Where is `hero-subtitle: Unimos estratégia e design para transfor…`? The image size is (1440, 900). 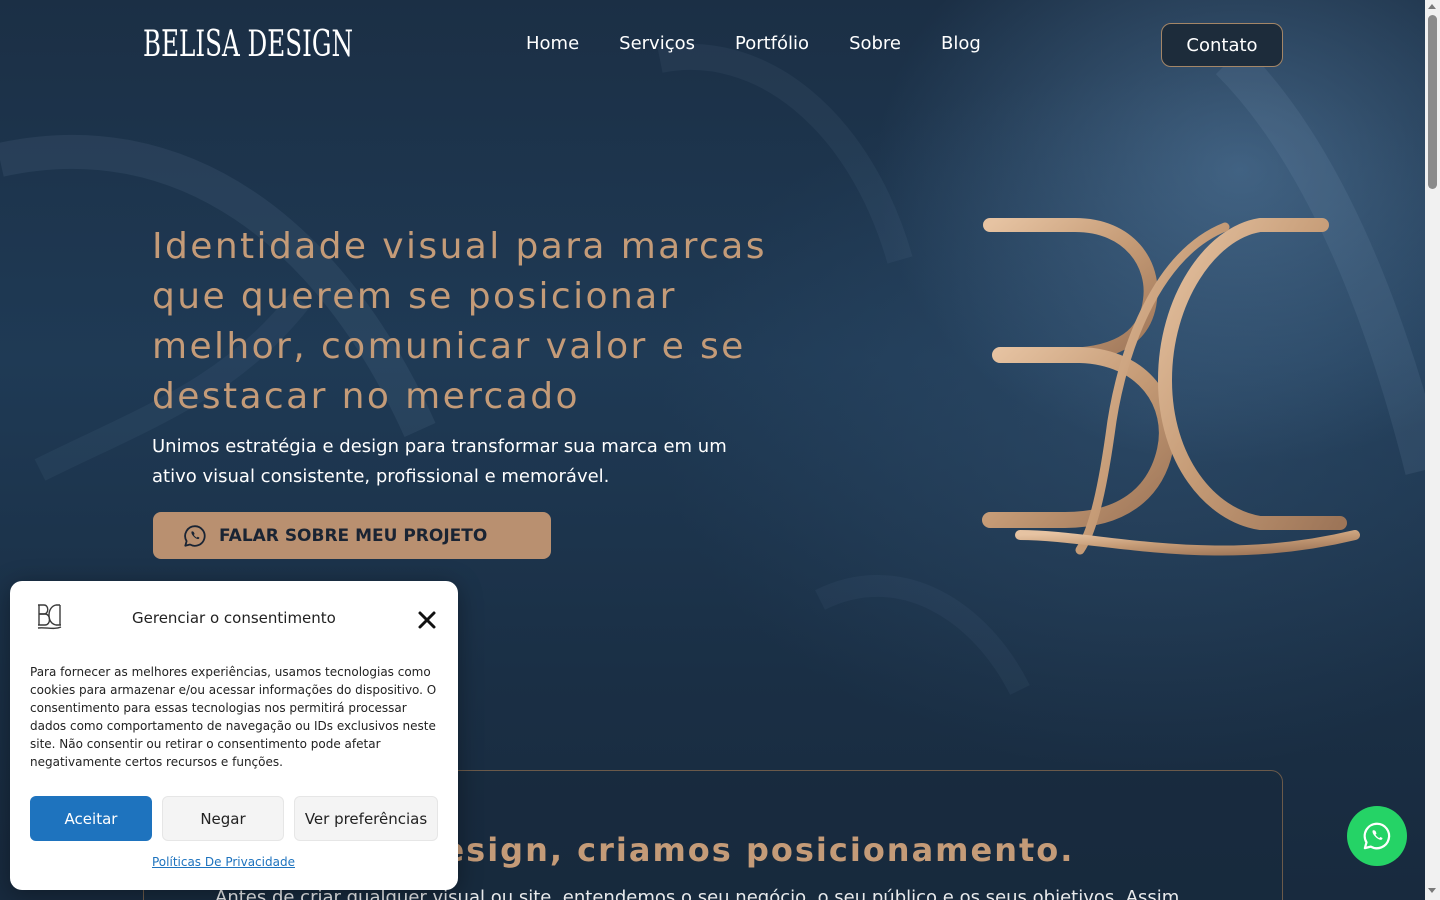
hero-subtitle: Unimos estratégia e design para transfor… is located at coordinates (439, 461).